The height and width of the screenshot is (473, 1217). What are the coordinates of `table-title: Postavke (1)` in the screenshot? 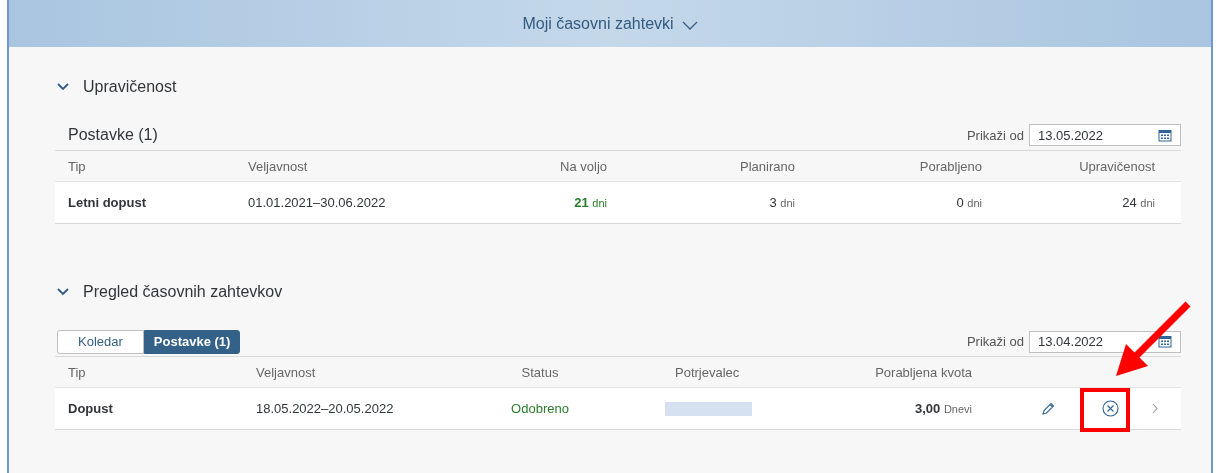 It's located at (113, 135).